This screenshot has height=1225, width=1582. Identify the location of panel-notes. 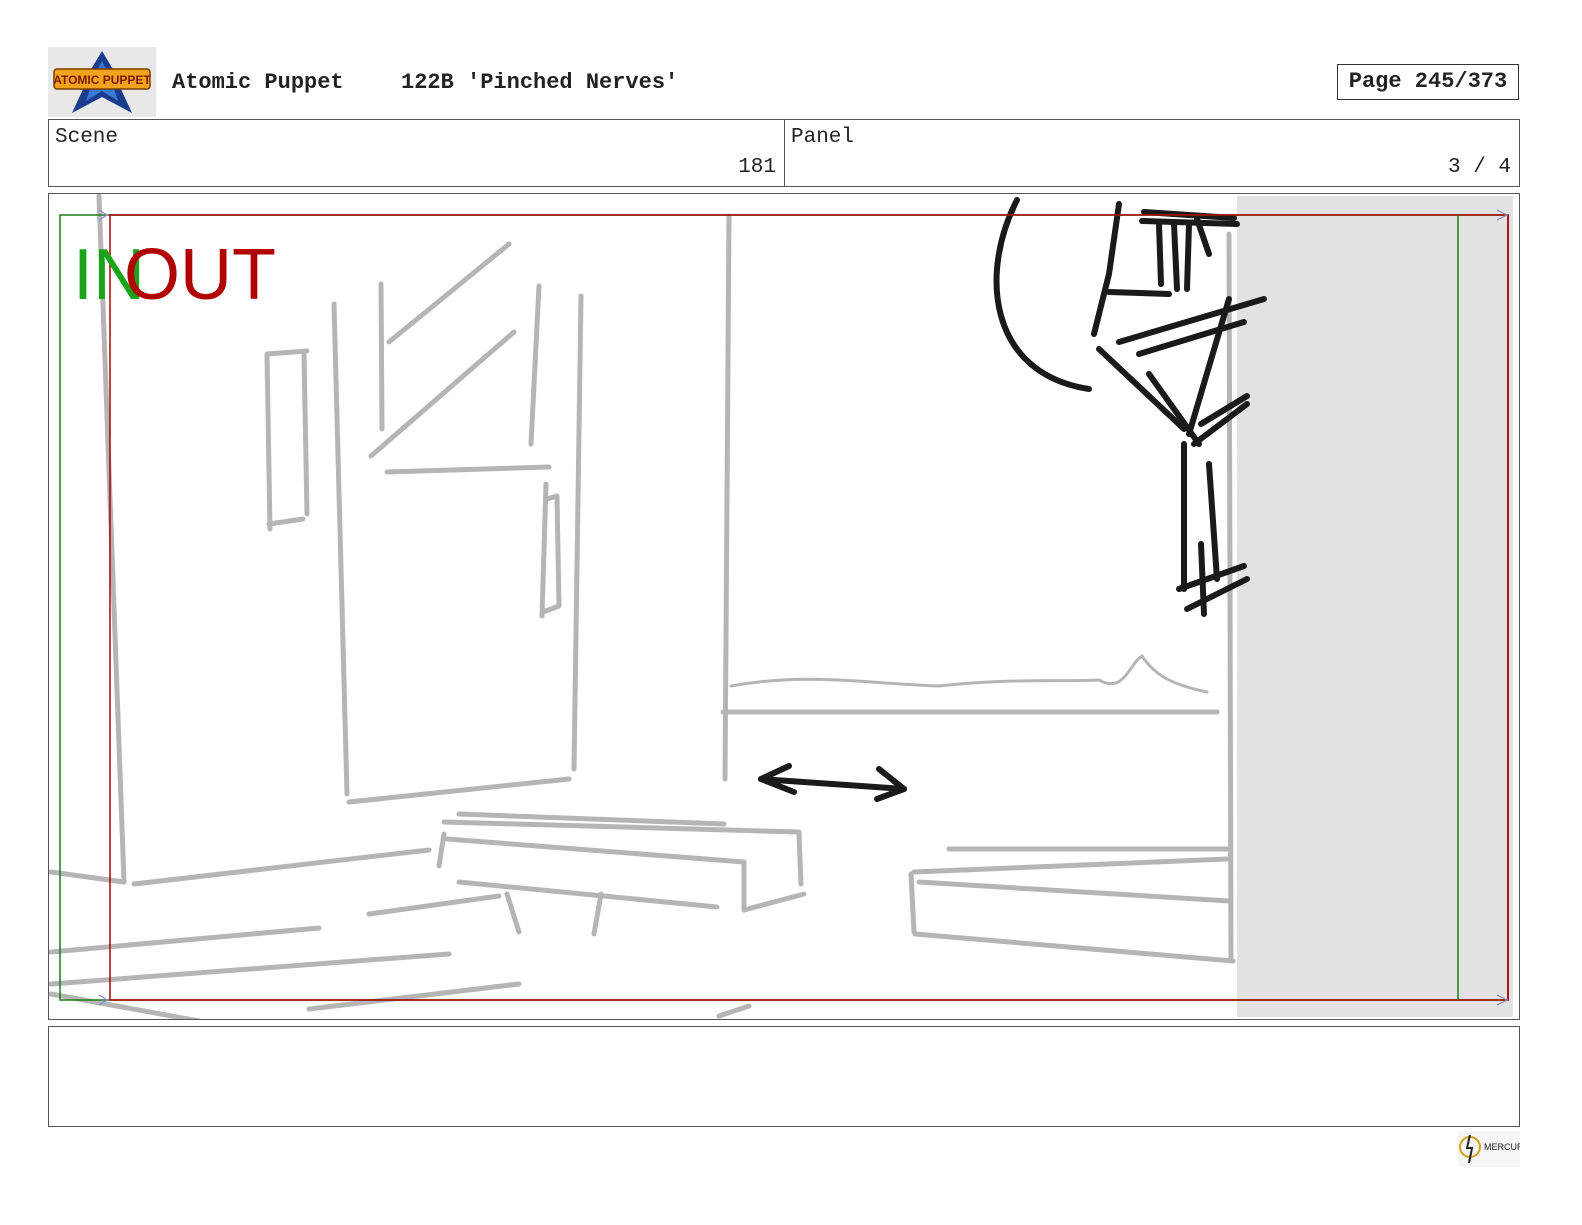
(784, 1076).